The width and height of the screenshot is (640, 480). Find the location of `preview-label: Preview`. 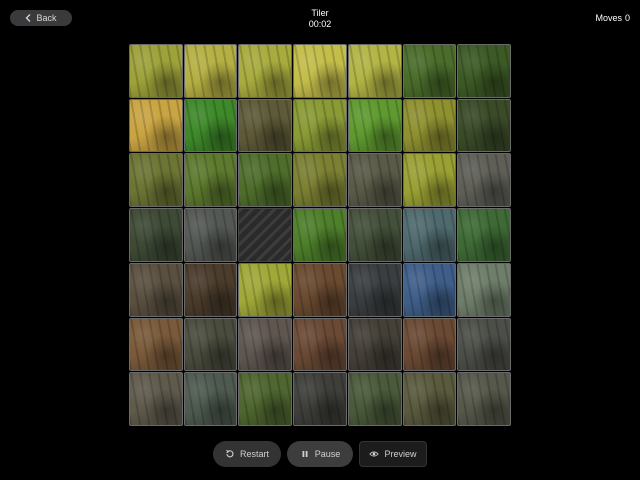

preview-label: Preview is located at coordinates (400, 454).